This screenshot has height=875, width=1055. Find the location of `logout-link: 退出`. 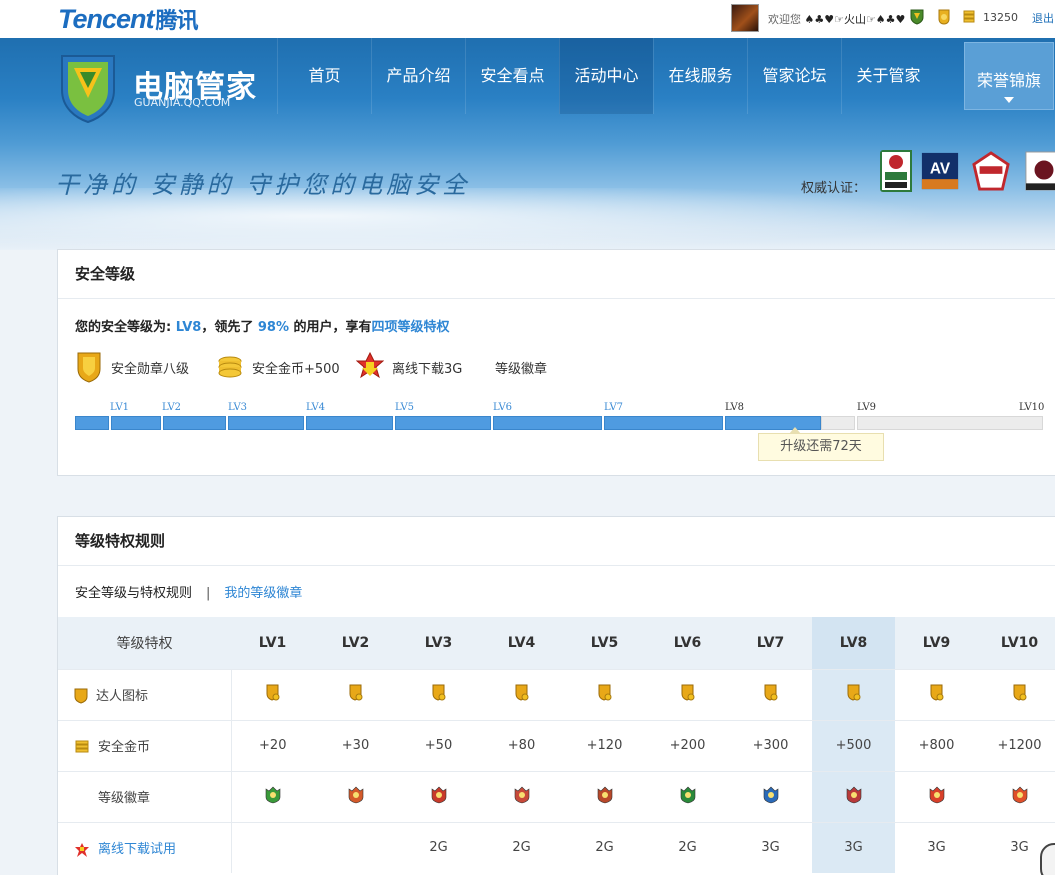

logout-link: 退出 is located at coordinates (1043, 18).